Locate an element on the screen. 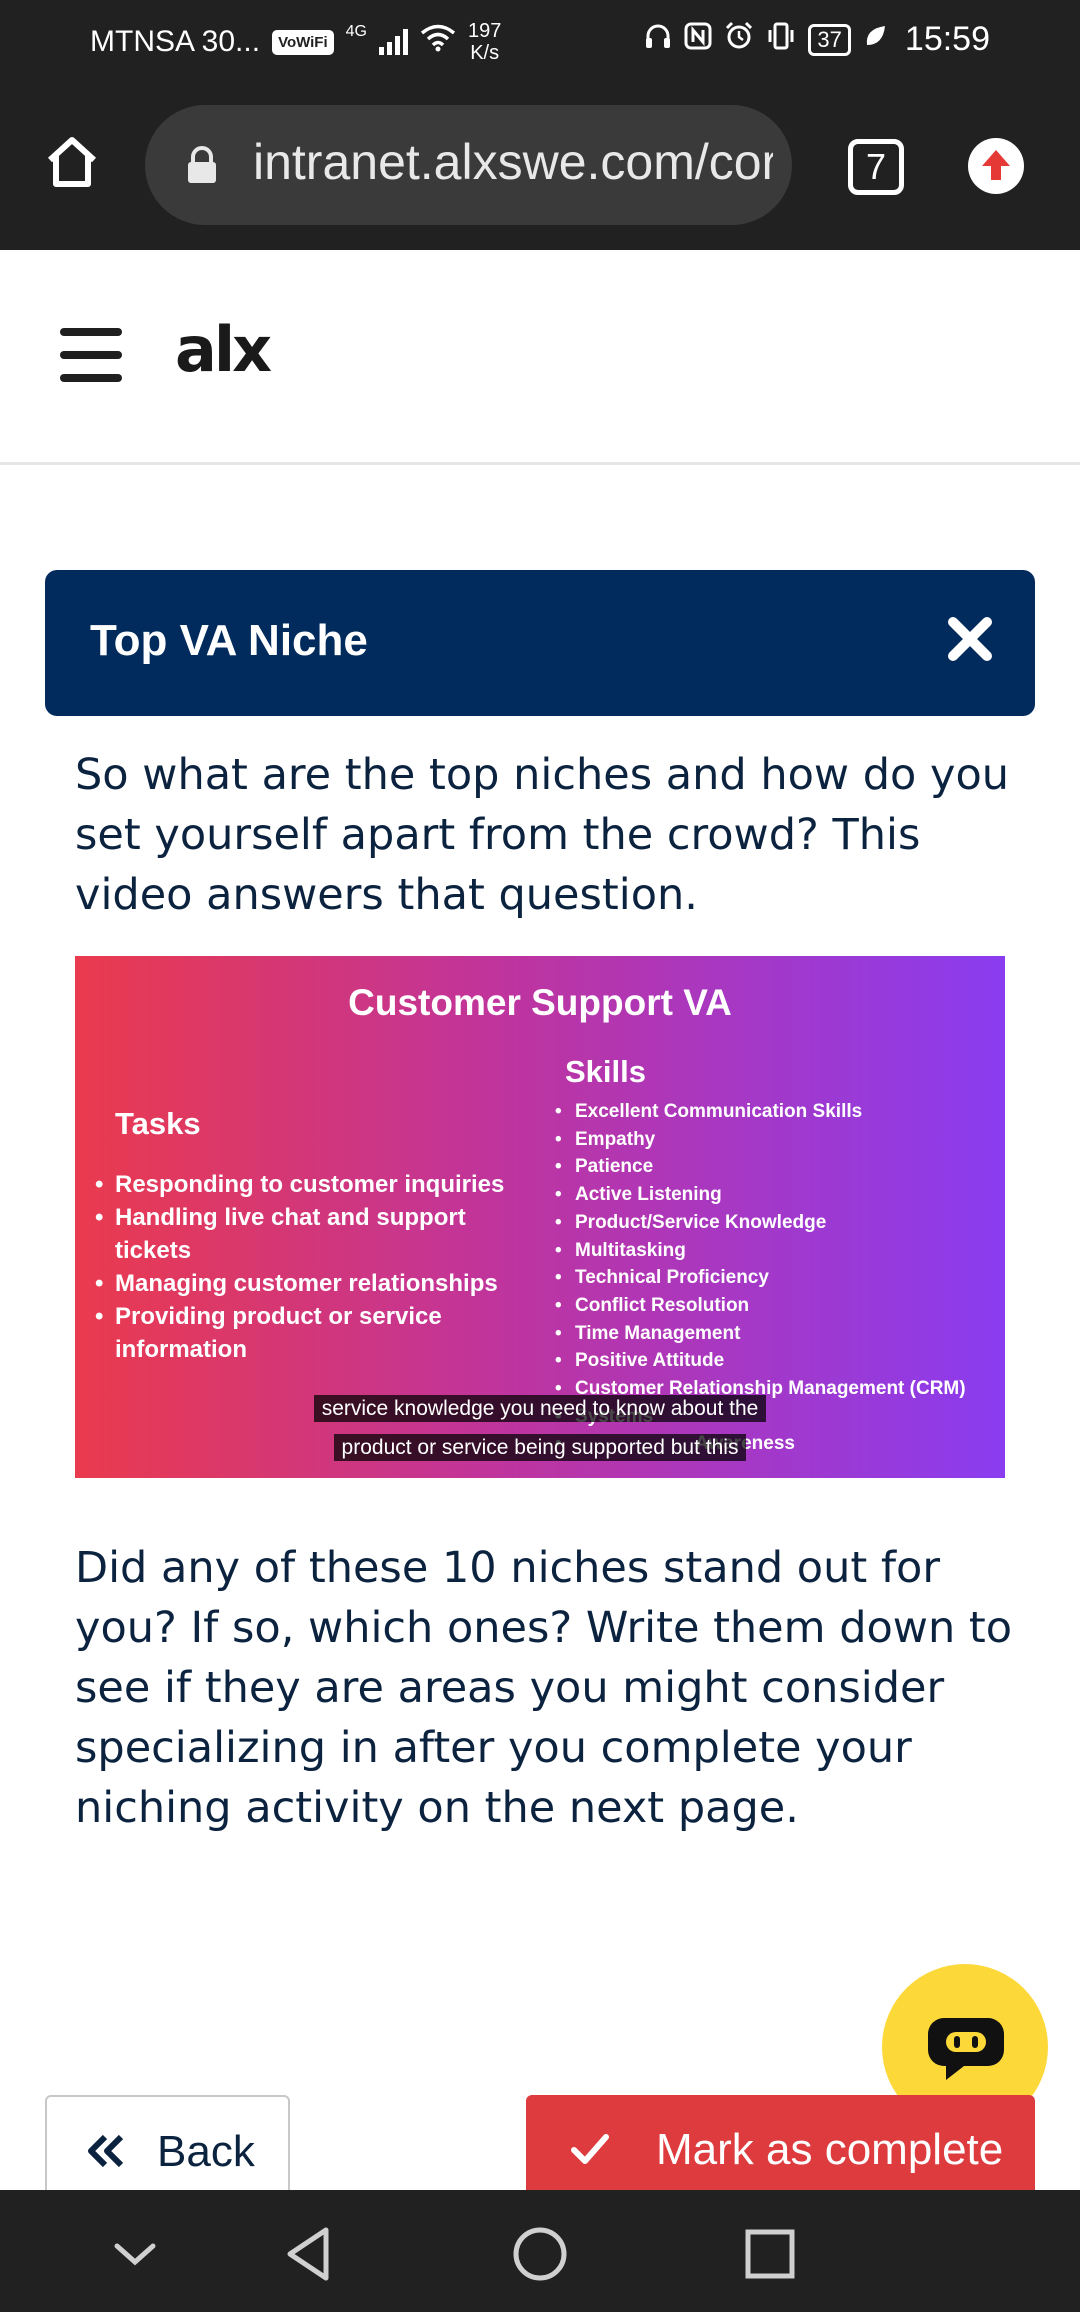  home-circle-icon is located at coordinates (540, 2254).